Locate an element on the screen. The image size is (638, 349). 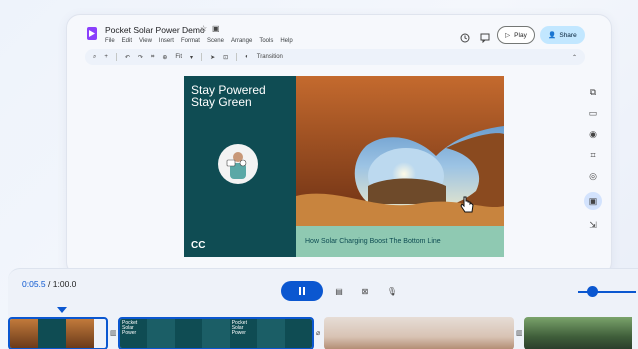
paint-format-icon: ⌗ is located at coordinates (152, 57).